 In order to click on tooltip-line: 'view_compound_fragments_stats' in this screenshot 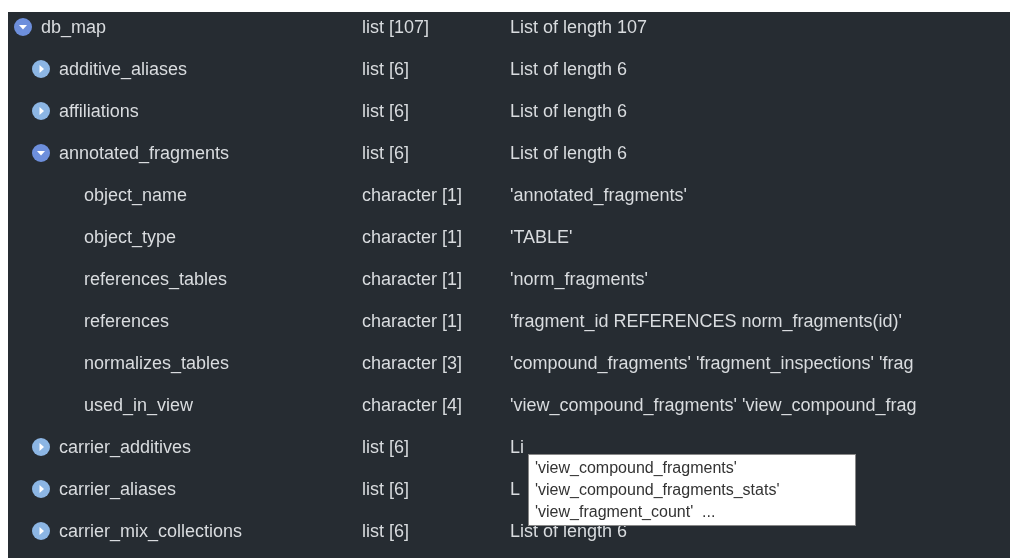, I will do `click(658, 490)`.